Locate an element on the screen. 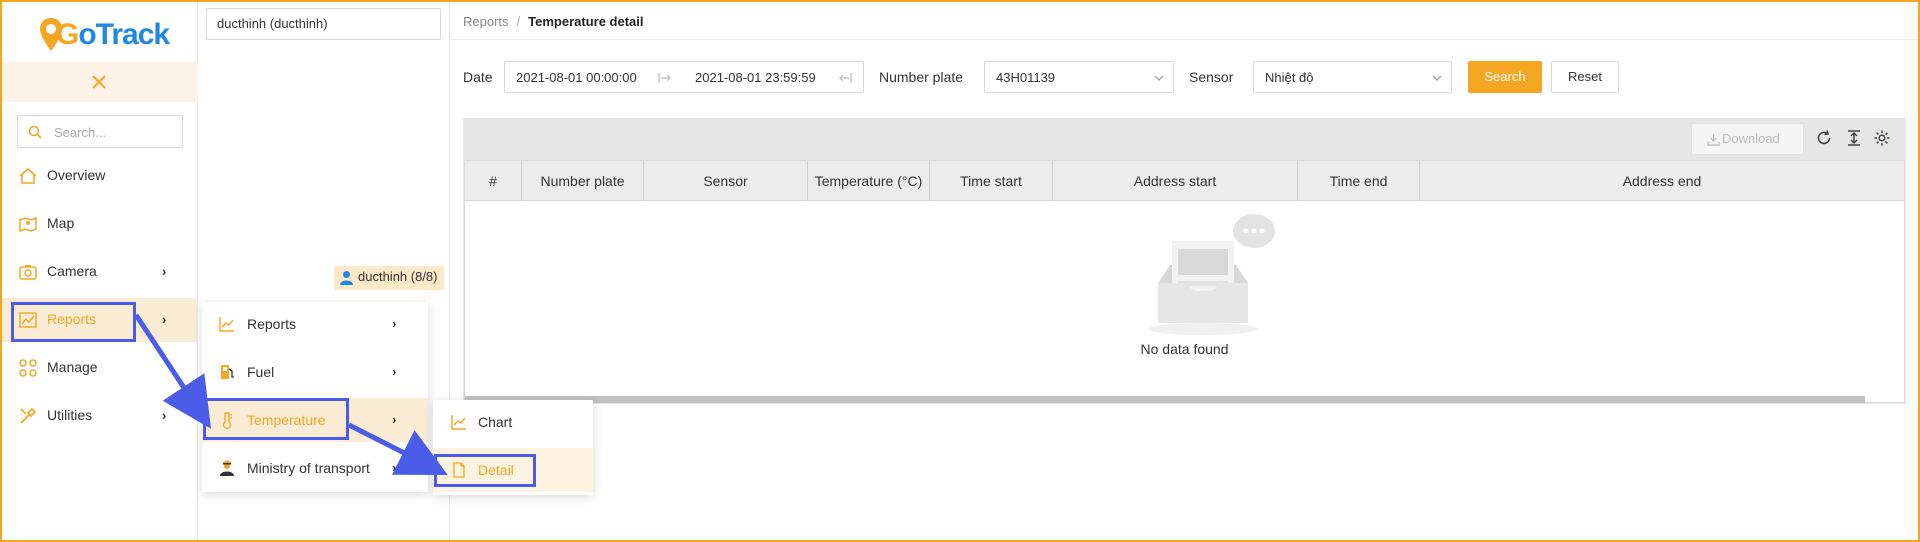  empty-state-text: No data found is located at coordinates (1184, 349).